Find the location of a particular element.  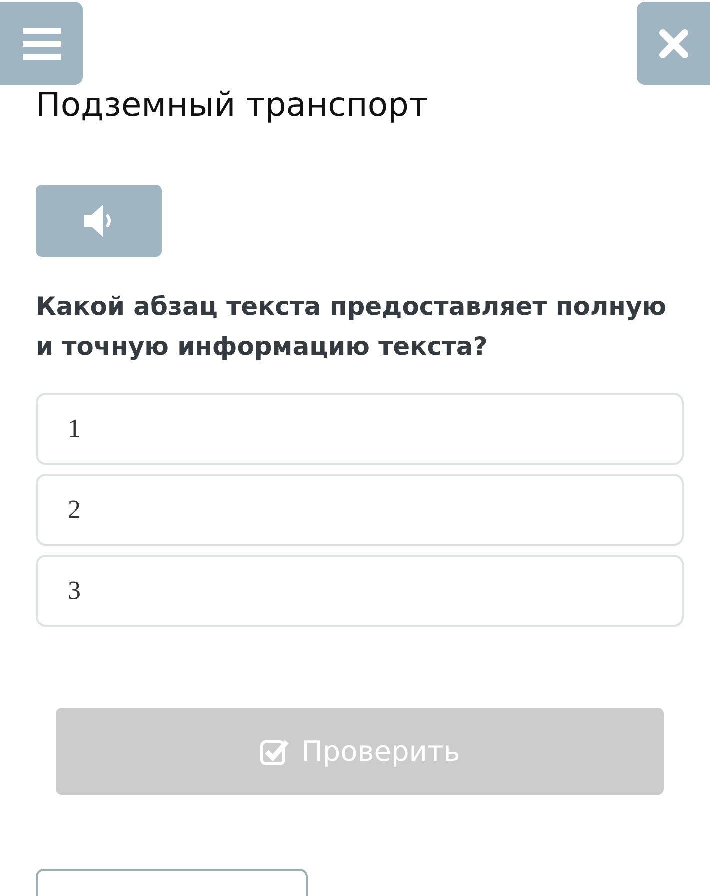

close-icon is located at coordinates (673, 43).